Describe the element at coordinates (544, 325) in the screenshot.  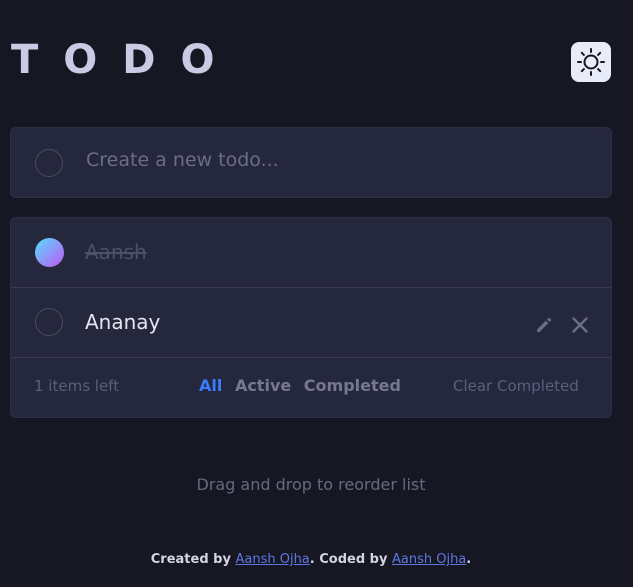
I see `pencil-icon` at that location.